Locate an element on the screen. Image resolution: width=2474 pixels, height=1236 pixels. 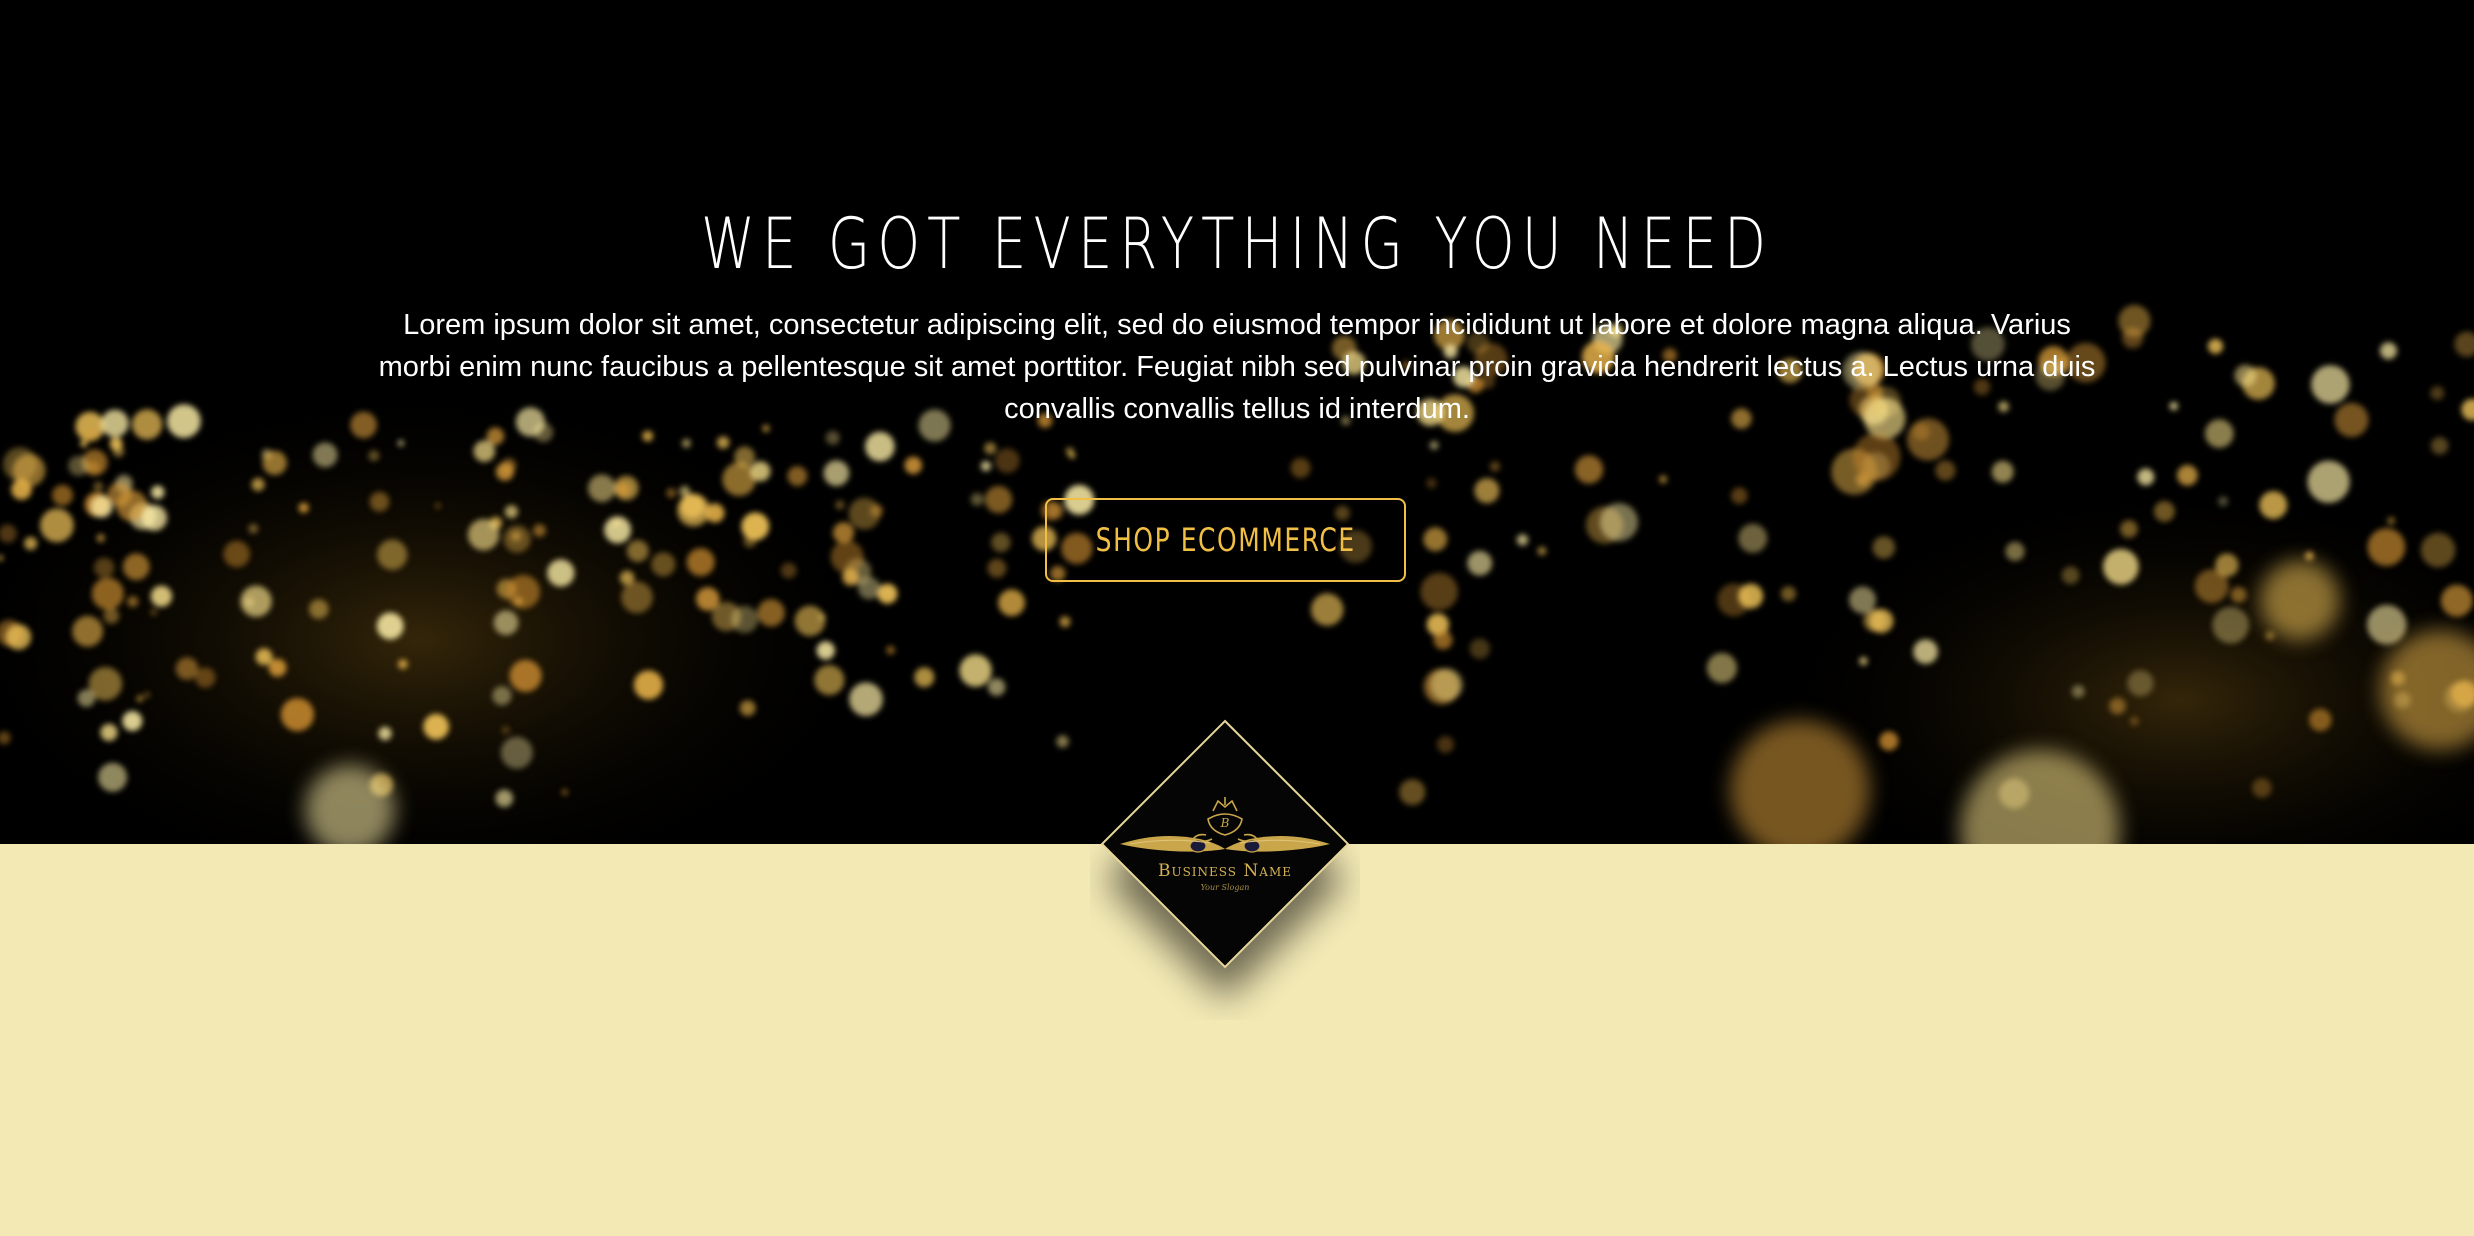
shop-ecommerce-button: SHOP ECOMMERCE is located at coordinates (1225, 540).